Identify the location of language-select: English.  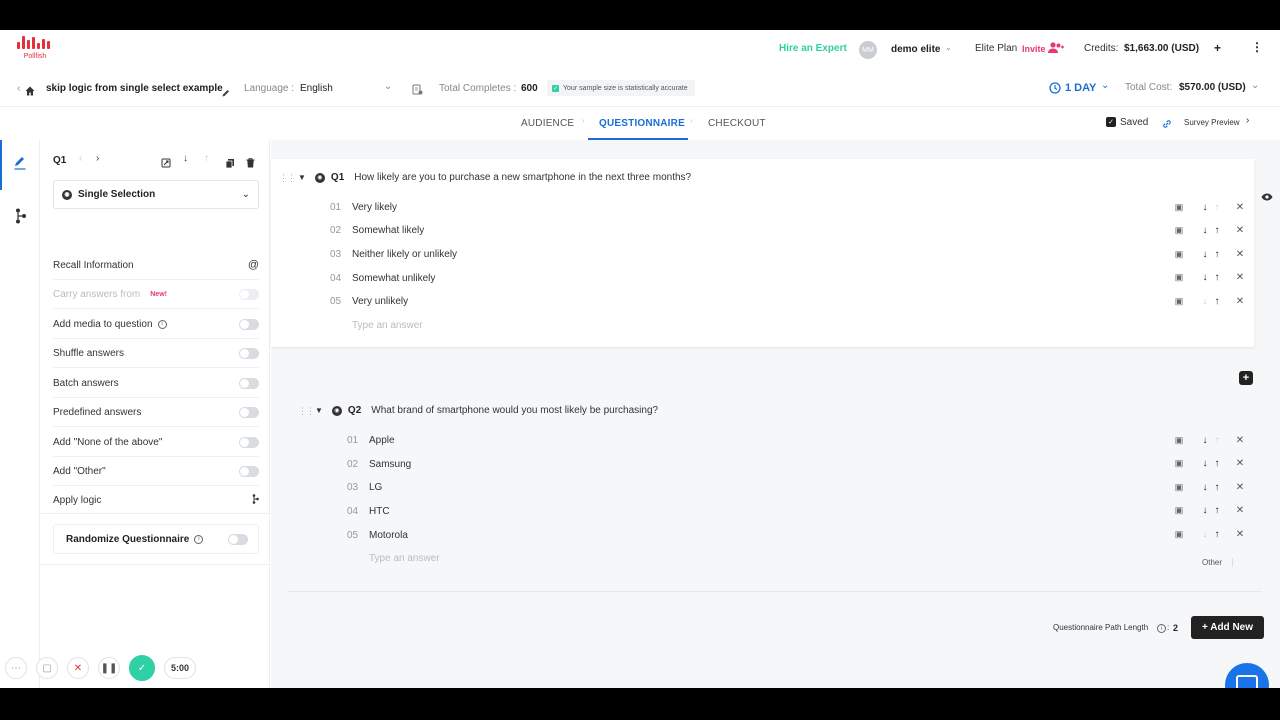
(316, 88).